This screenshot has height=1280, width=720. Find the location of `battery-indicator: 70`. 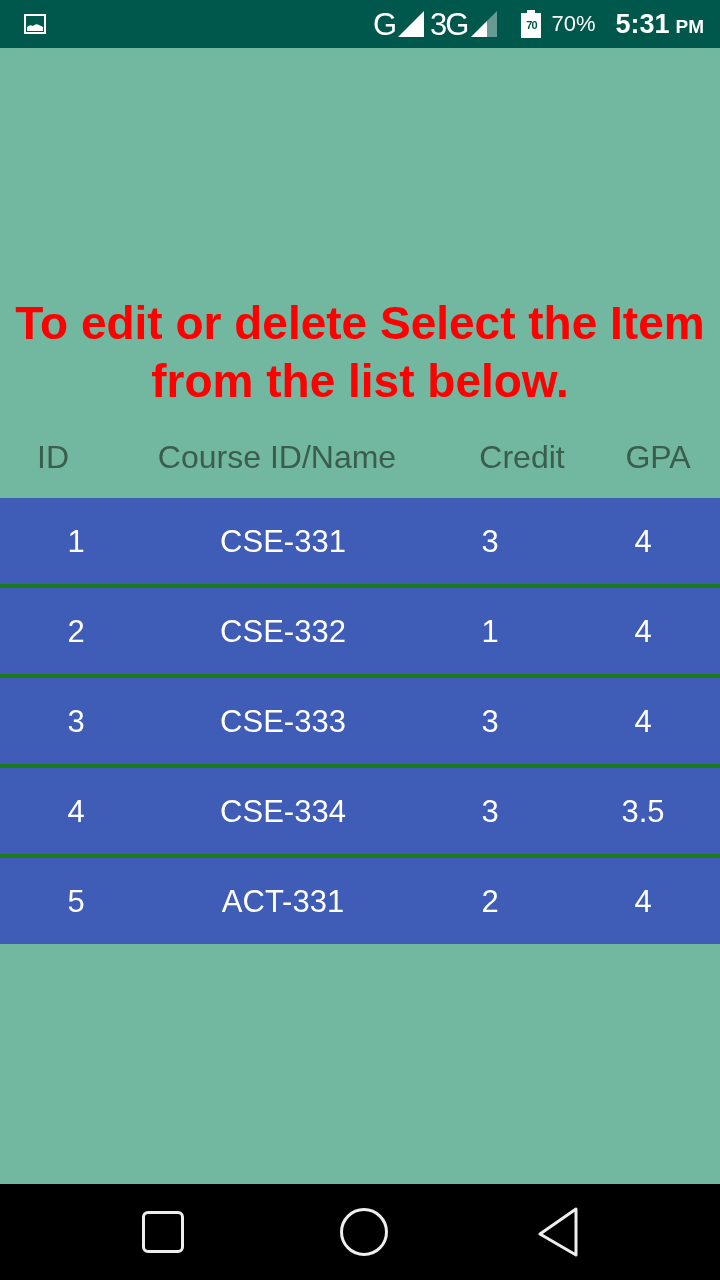

battery-indicator: 70 is located at coordinates (531, 24).